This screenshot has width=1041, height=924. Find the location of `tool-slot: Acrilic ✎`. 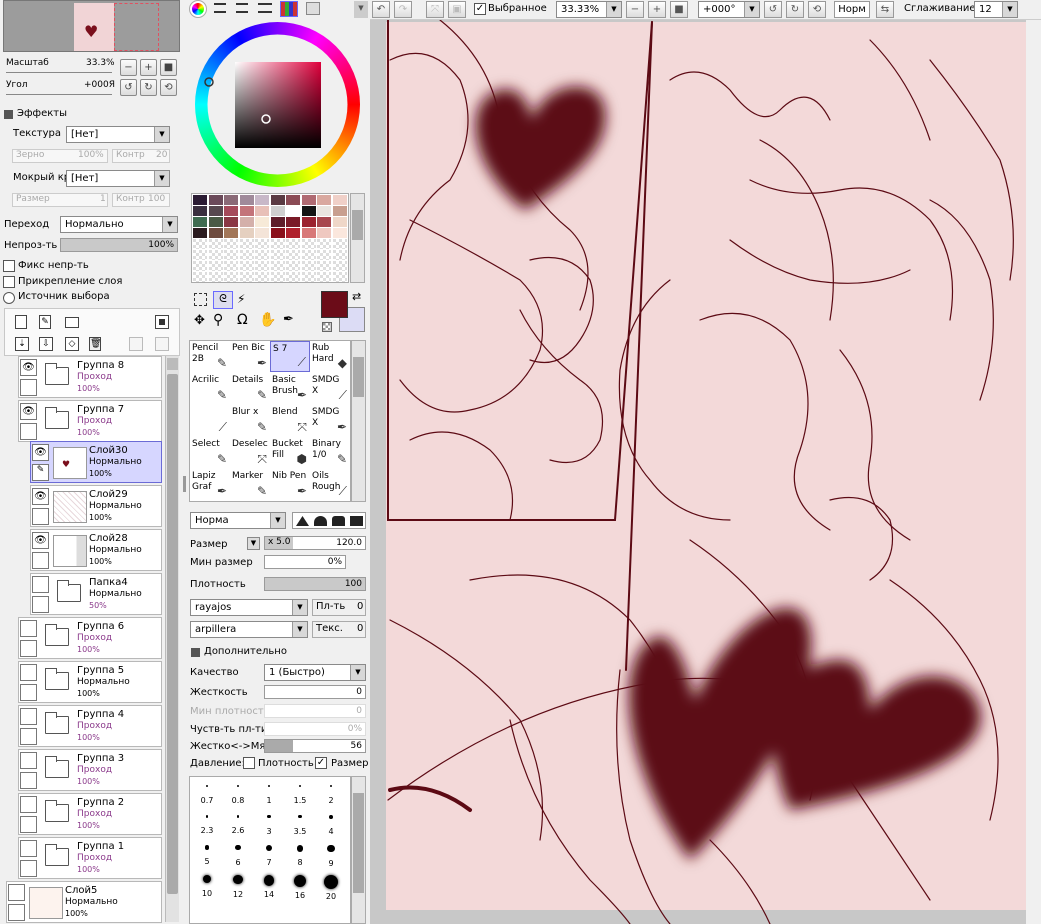

tool-slot: Acrilic ✎ is located at coordinates (210, 388).